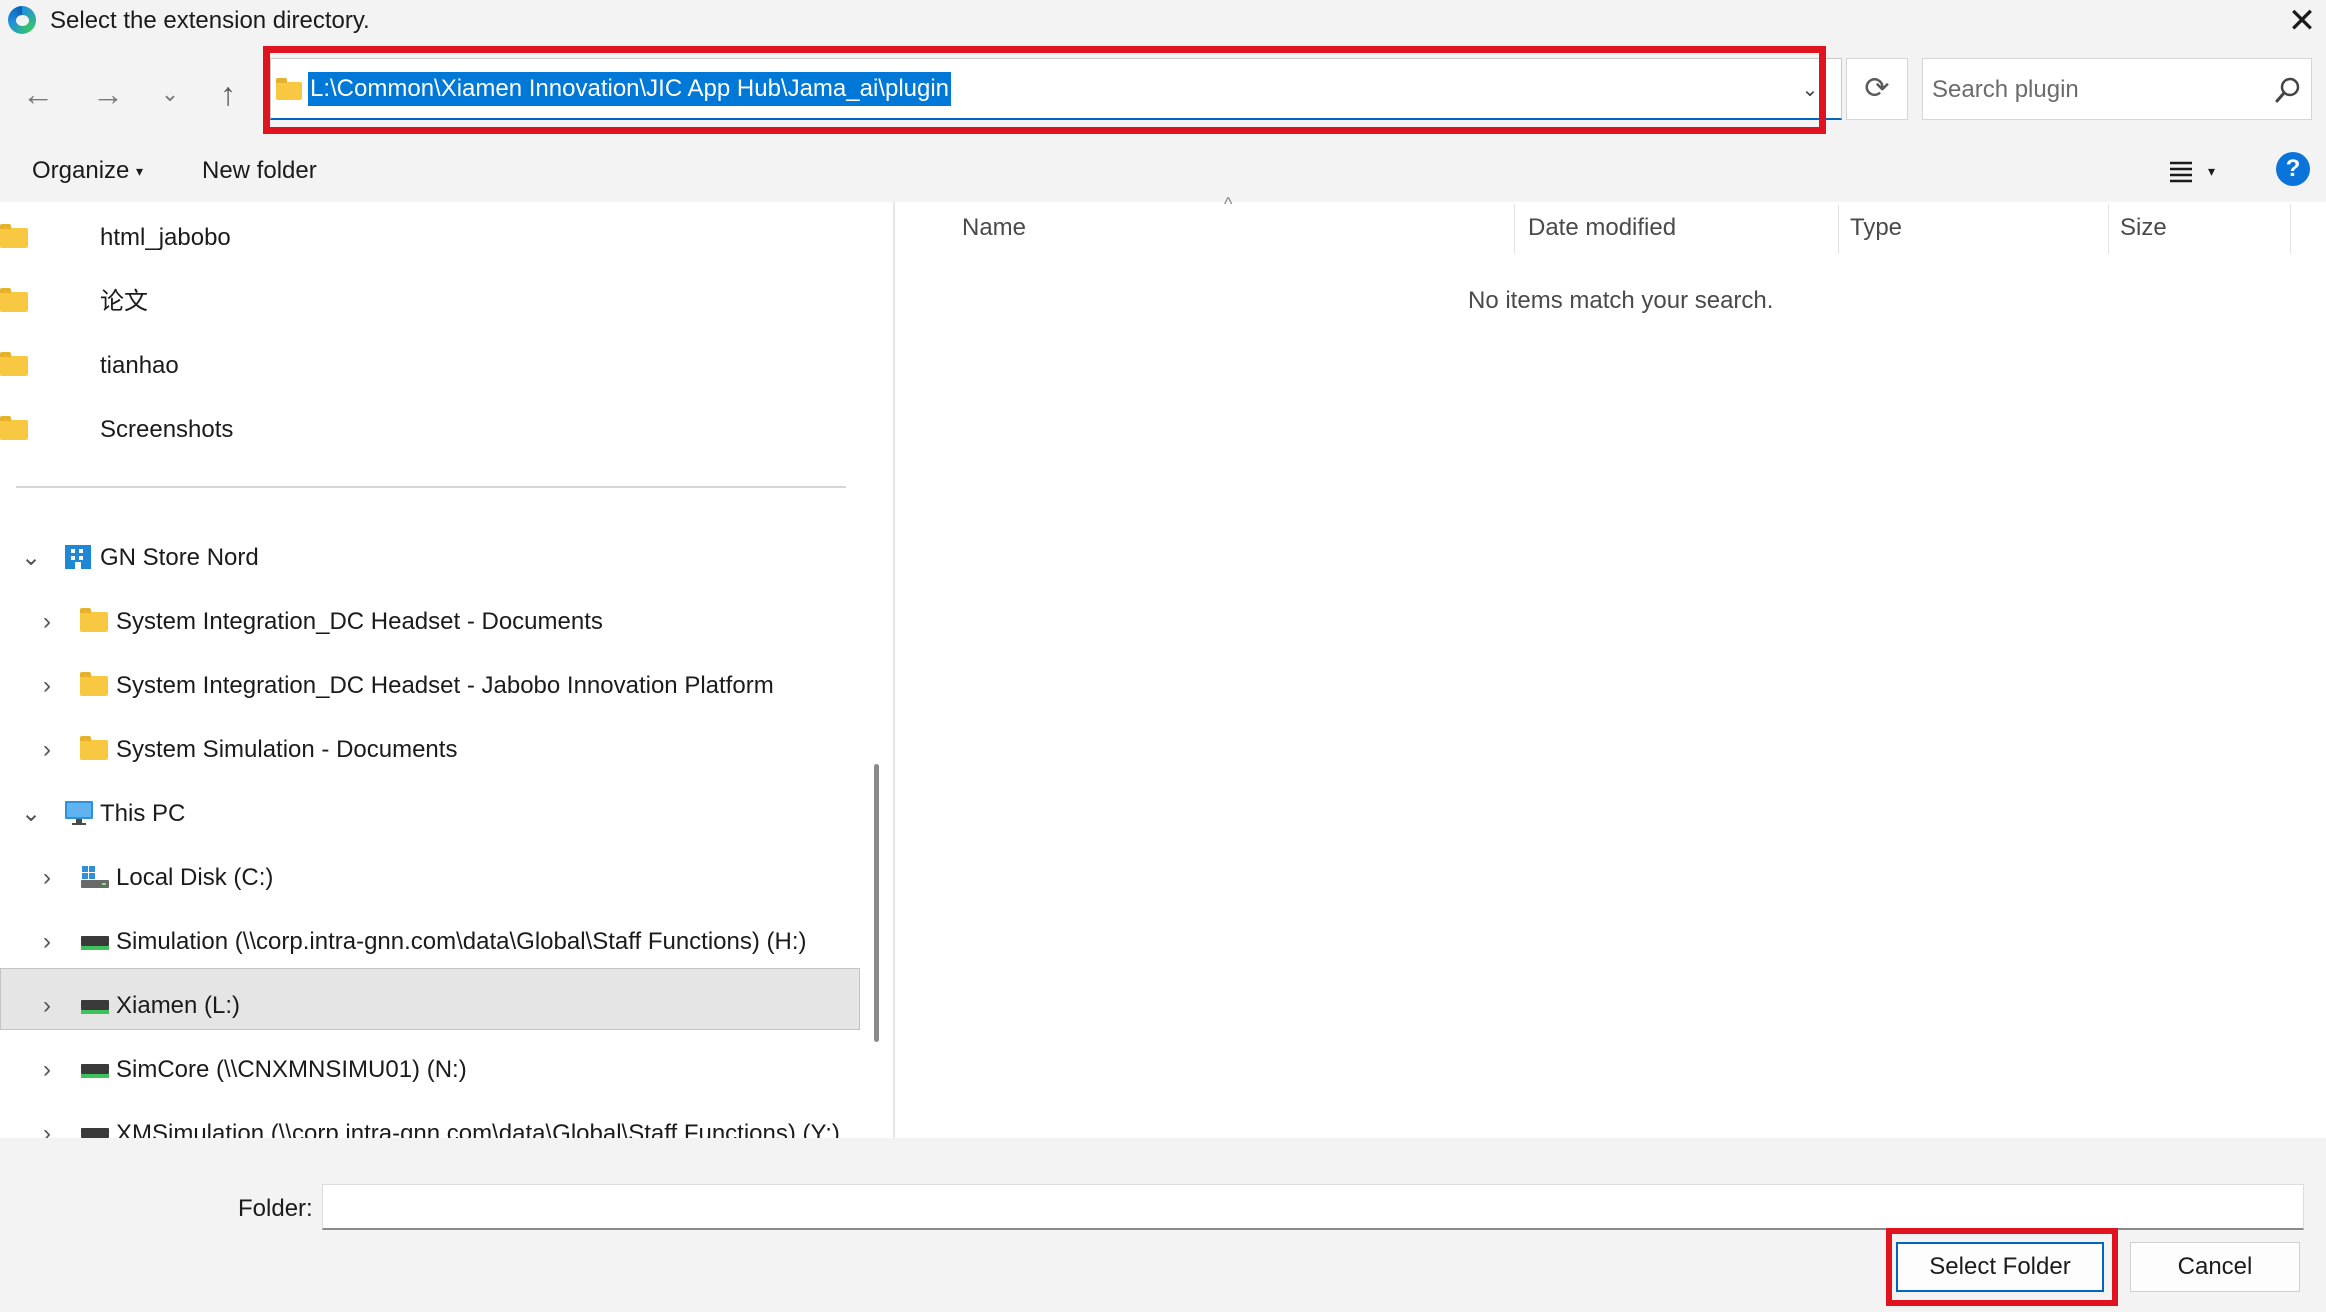 This screenshot has height=1312, width=2326. Describe the element at coordinates (1621, 300) in the screenshot. I see `empty-search-message: No items match your search.` at that location.